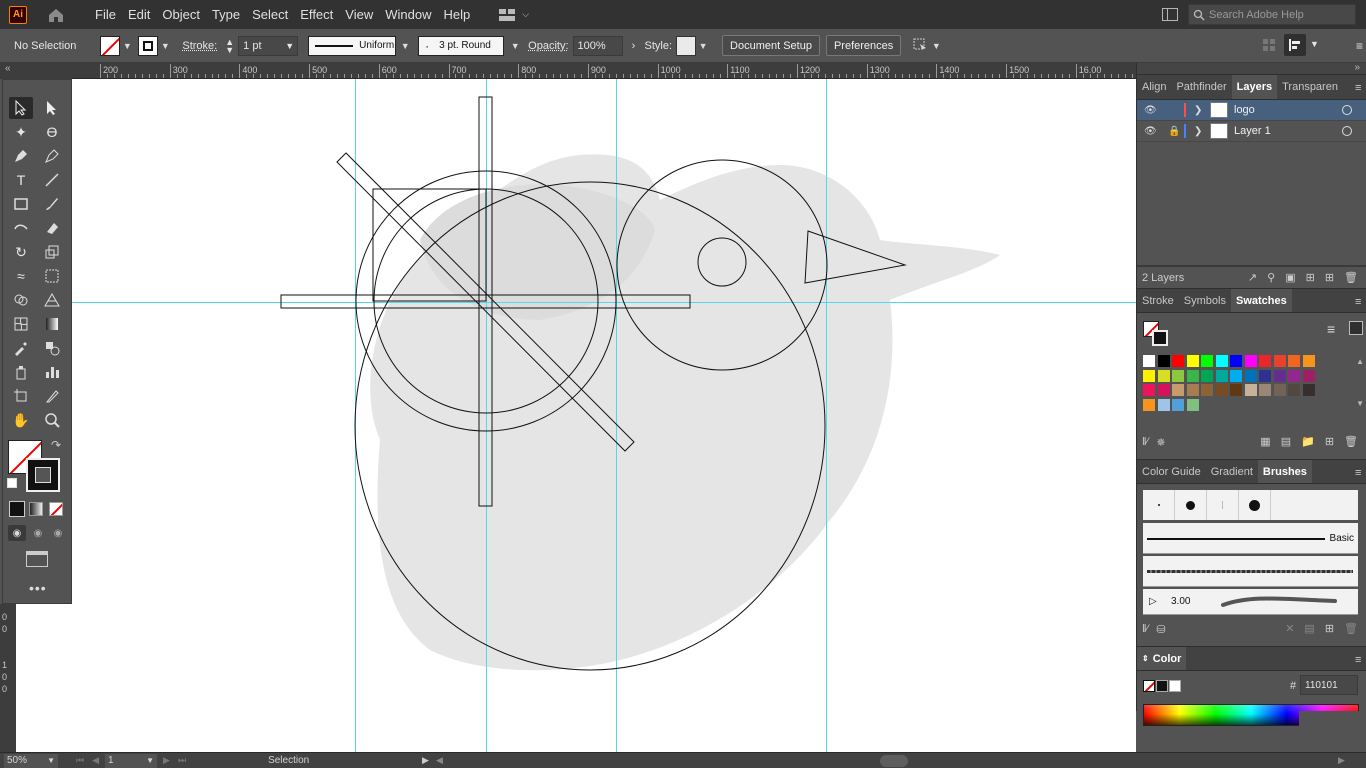 This screenshot has height=768, width=1366. Describe the element at coordinates (52, 348) in the screenshot. I see `blend-tool` at that location.